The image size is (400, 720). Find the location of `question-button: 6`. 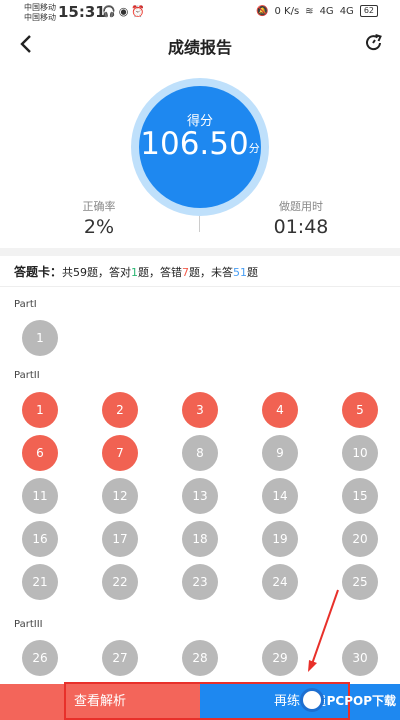

question-button: 6 is located at coordinates (40, 453).